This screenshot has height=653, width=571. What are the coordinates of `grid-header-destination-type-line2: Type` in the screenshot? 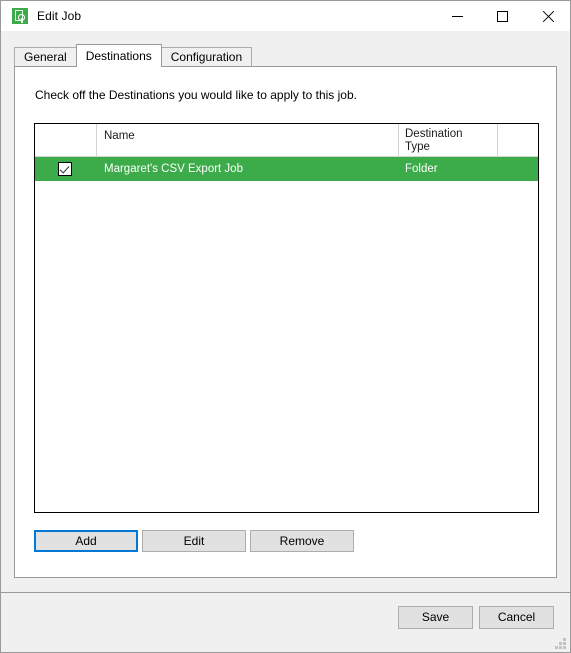 It's located at (417, 146).